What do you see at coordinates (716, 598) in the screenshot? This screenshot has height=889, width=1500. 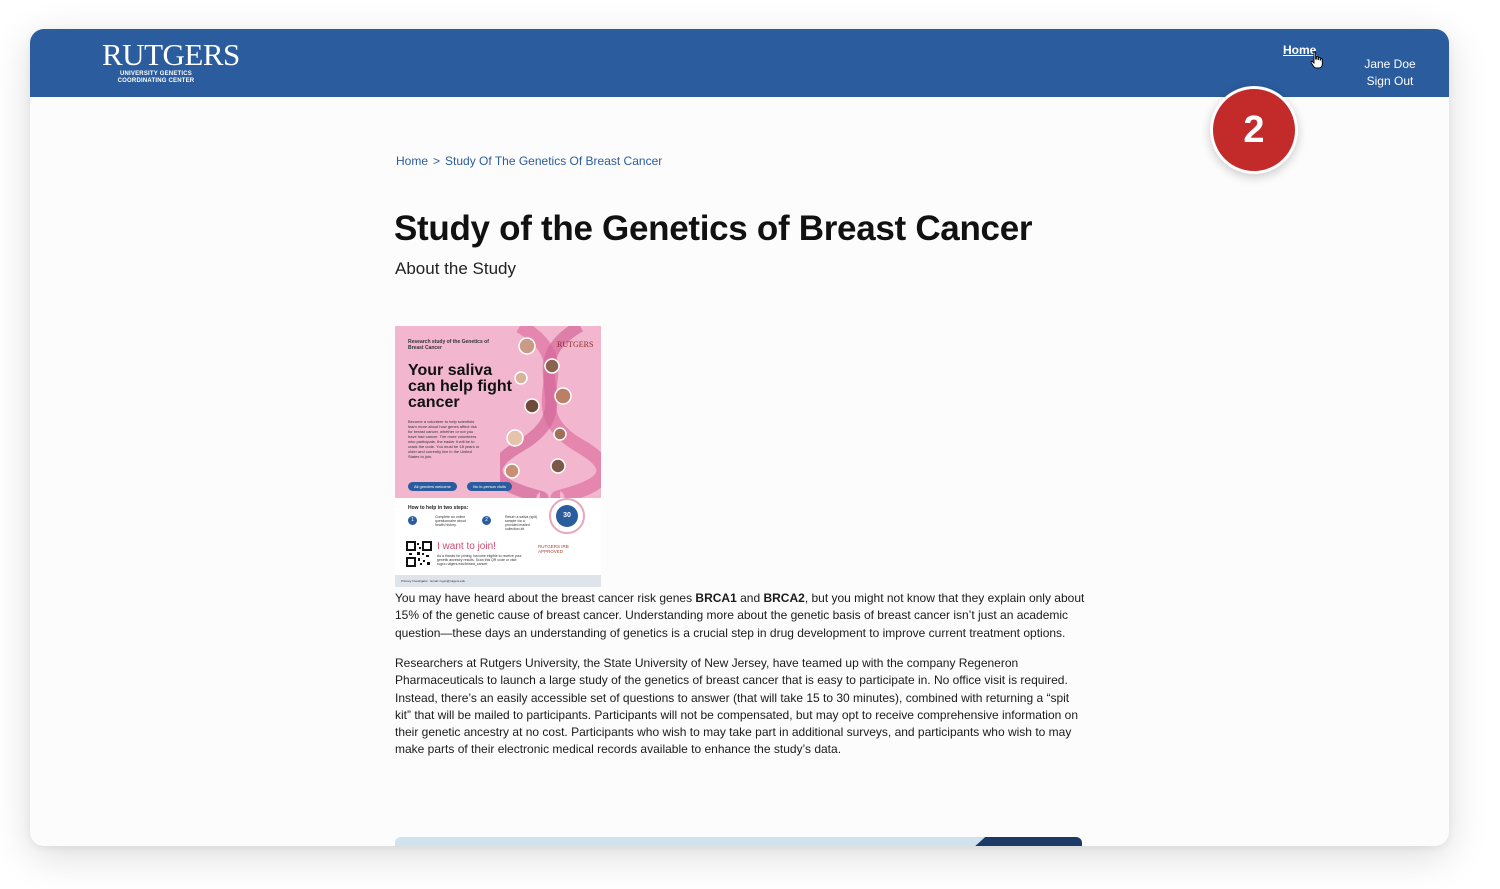 I see `gene-brca1: BRCA1` at bounding box center [716, 598].